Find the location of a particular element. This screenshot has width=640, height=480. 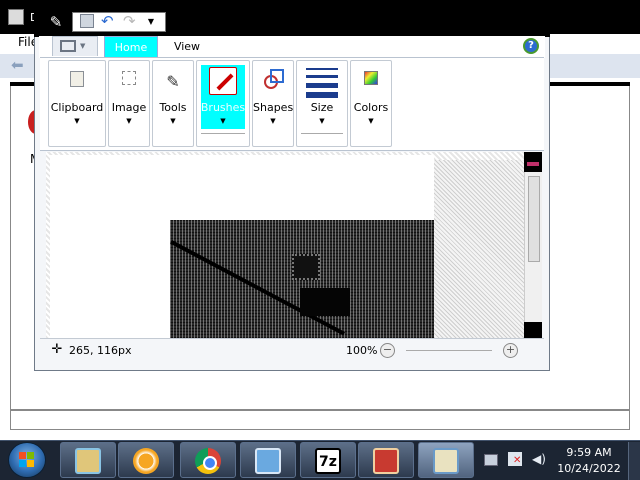

cursor-position: 265, 116px is located at coordinates (100, 350).